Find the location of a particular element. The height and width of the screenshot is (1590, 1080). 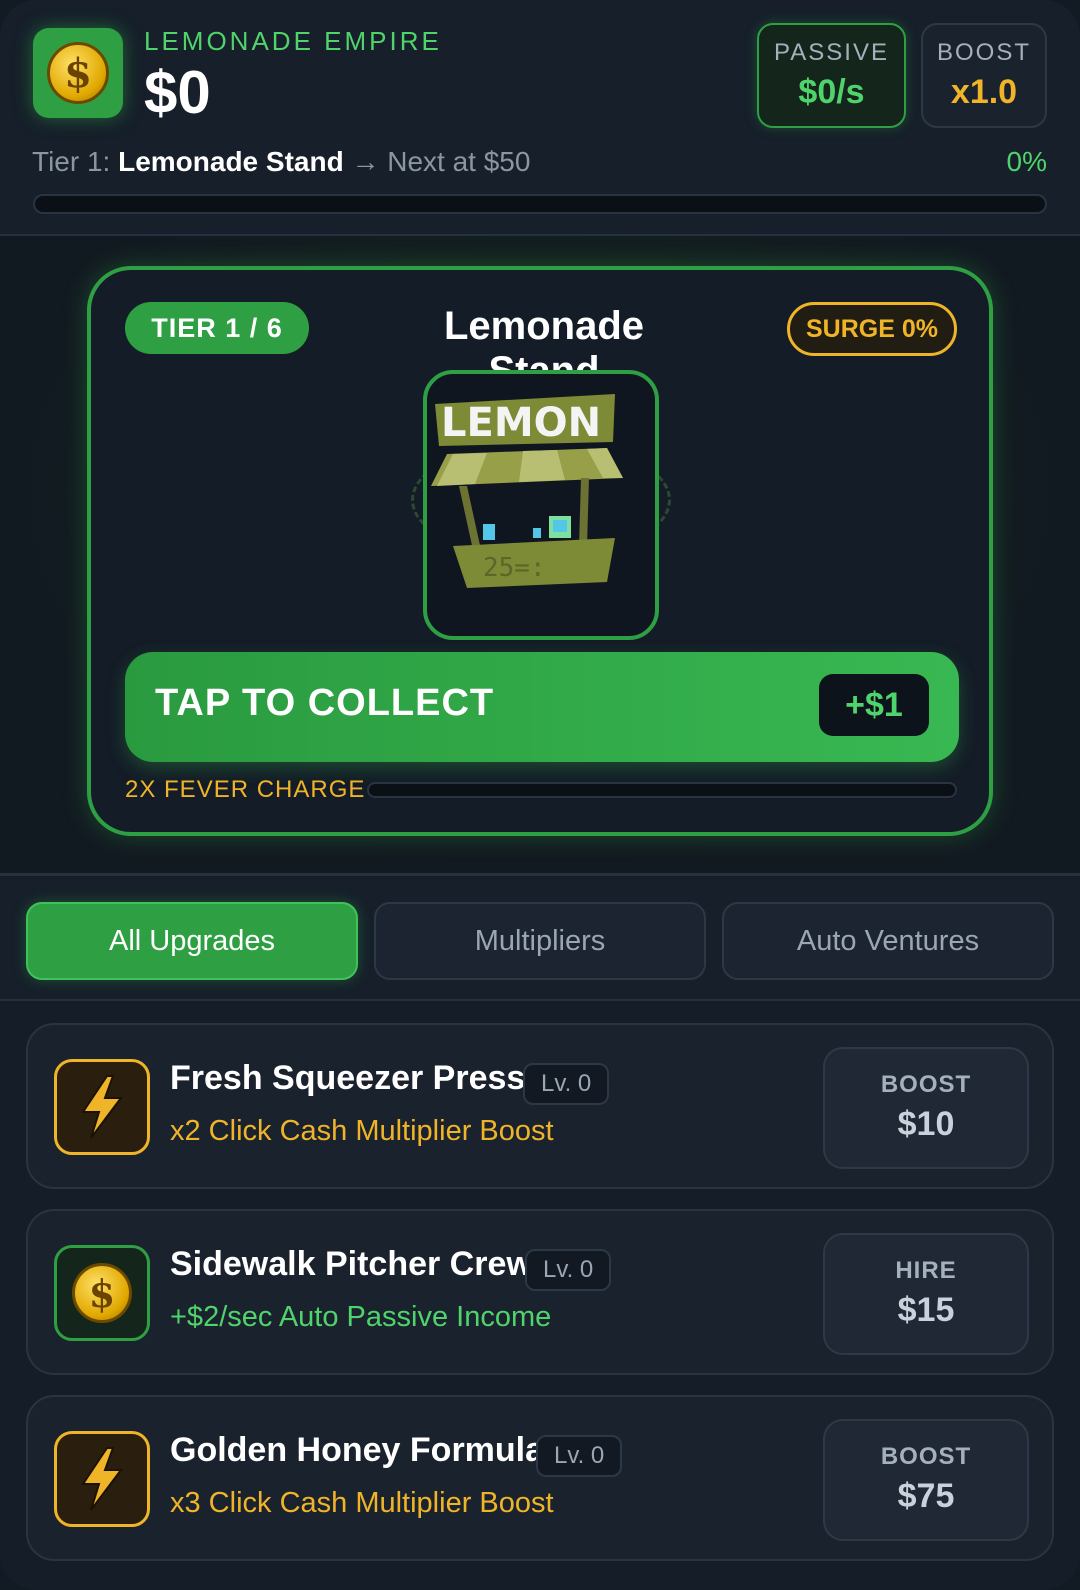

fever-charge-label: 2X FEVER CHARGE is located at coordinates (245, 789).